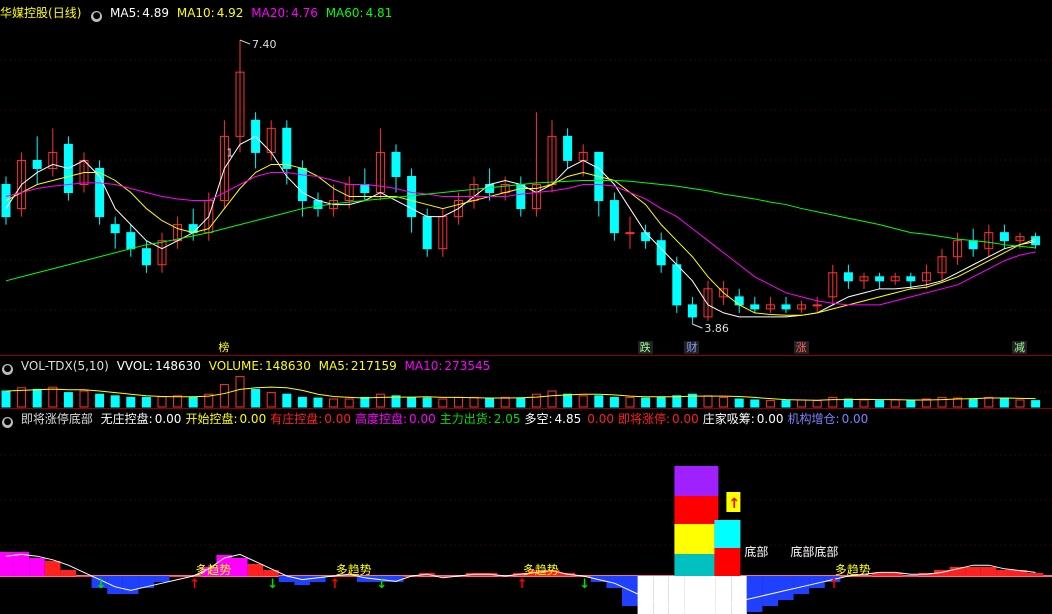 The height and width of the screenshot is (614, 1052). Describe the element at coordinates (834, 584) in the screenshot. I see `buy-arrow-icon: ↑` at that location.